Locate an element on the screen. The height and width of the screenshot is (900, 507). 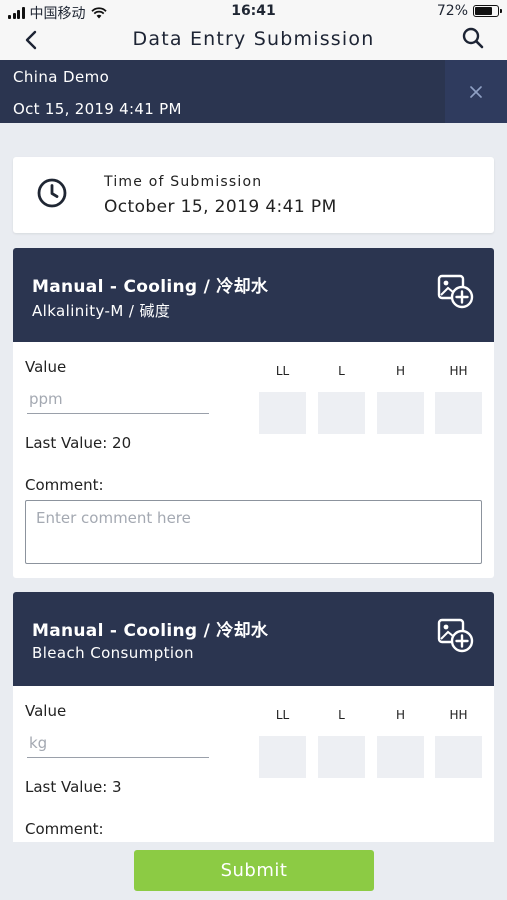
entry-parameter: Alkalinity-M / 碱度 is located at coordinates (101, 311).